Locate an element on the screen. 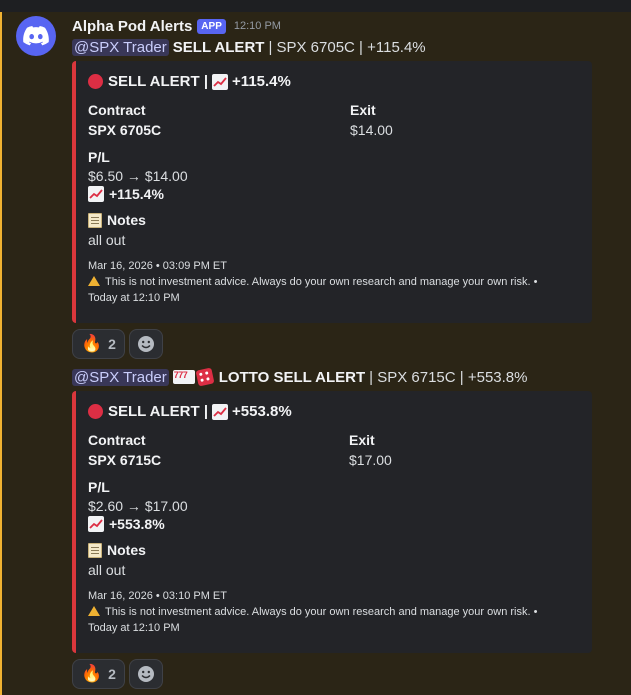 The height and width of the screenshot is (695, 631). field-pl-percent: +553.8% is located at coordinates (126, 524).